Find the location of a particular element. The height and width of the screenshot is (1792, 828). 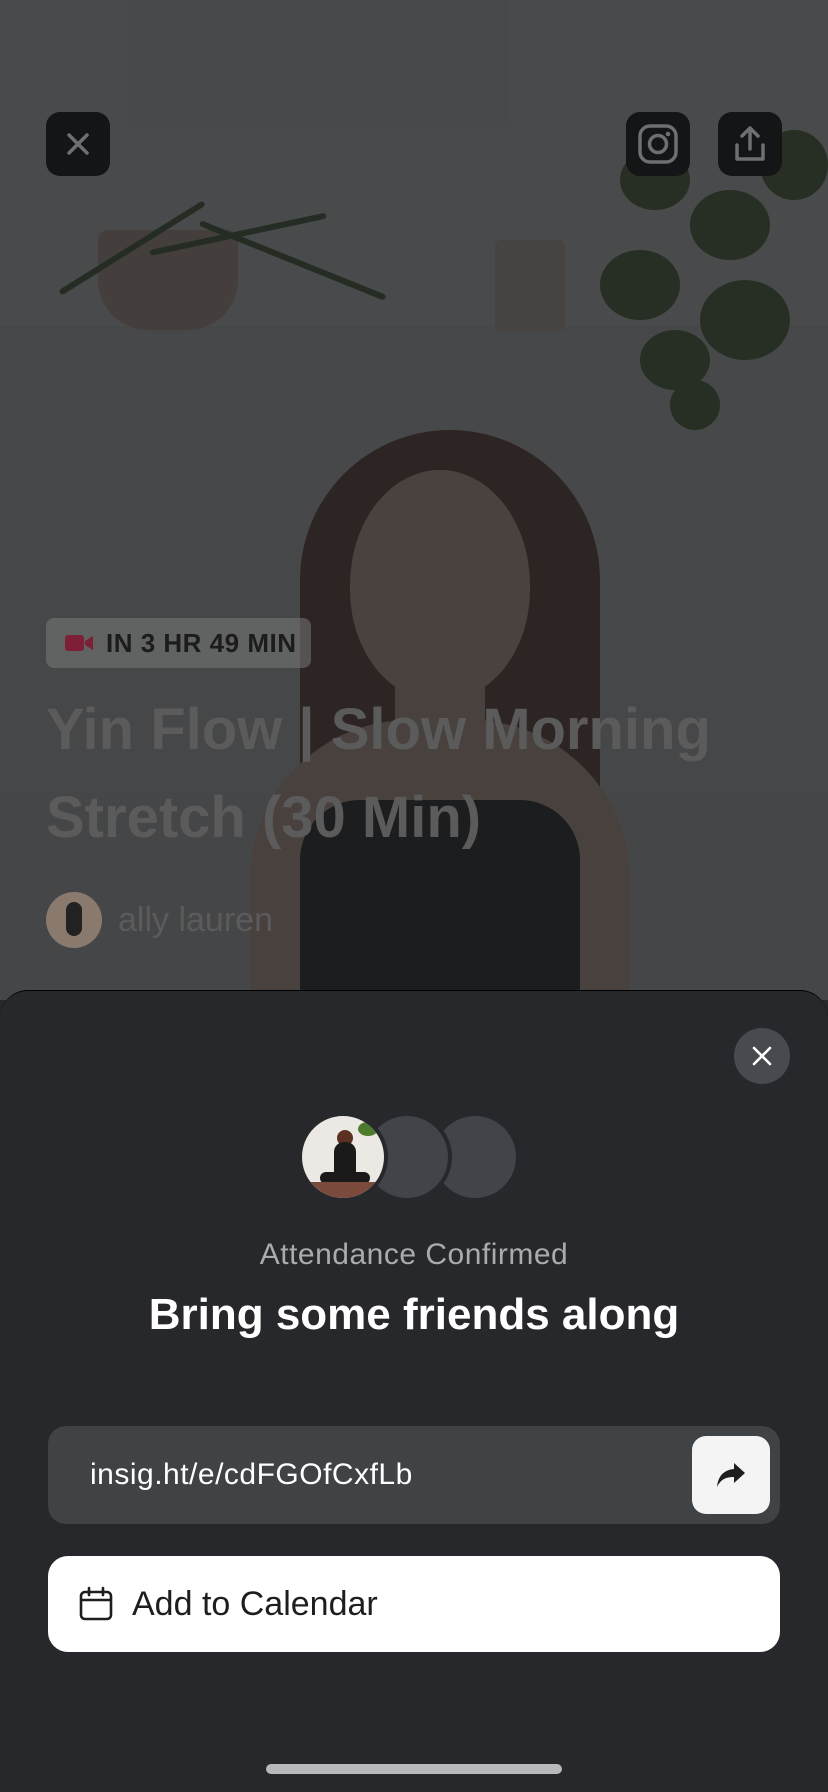

host-info: ally lauren is located at coordinates (159, 920).